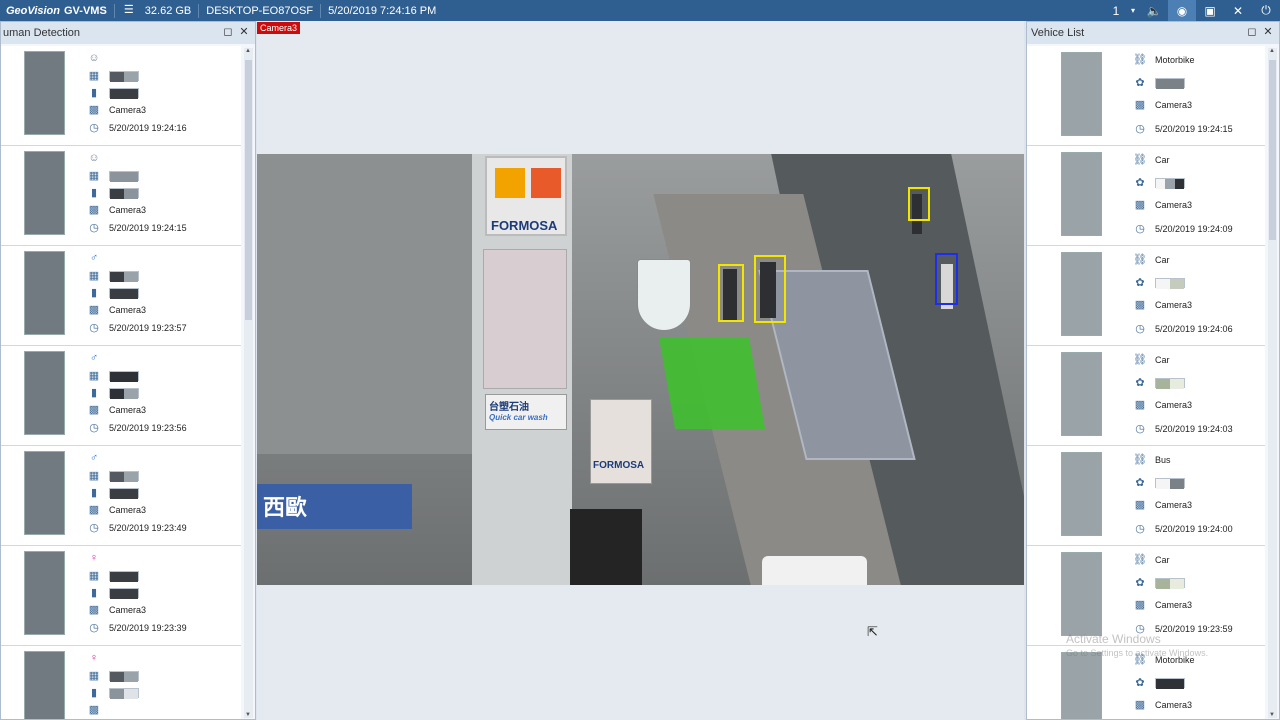 Image resolution: width=1280 pixels, height=720 pixels. Describe the element at coordinates (1146, 596) in the screenshot. I see `list-item: ⛓ Car ✿ ▩ Camera3 ◷ 5/20/2019 19:23:59` at that location.